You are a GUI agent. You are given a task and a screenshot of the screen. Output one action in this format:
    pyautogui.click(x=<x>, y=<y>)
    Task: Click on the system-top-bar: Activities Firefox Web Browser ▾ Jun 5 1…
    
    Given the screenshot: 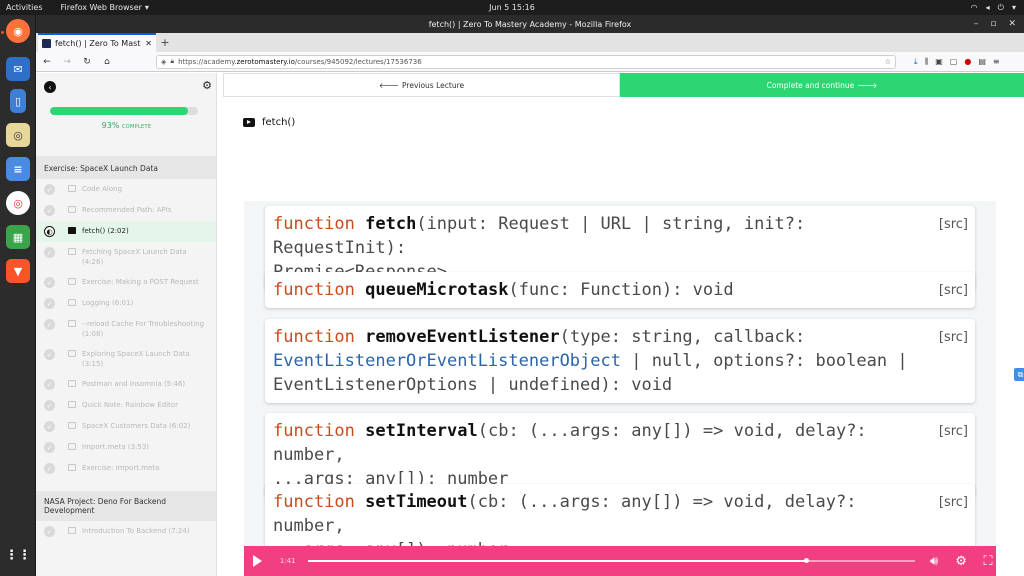 What is the action you would take?
    pyautogui.click(x=512, y=7)
    